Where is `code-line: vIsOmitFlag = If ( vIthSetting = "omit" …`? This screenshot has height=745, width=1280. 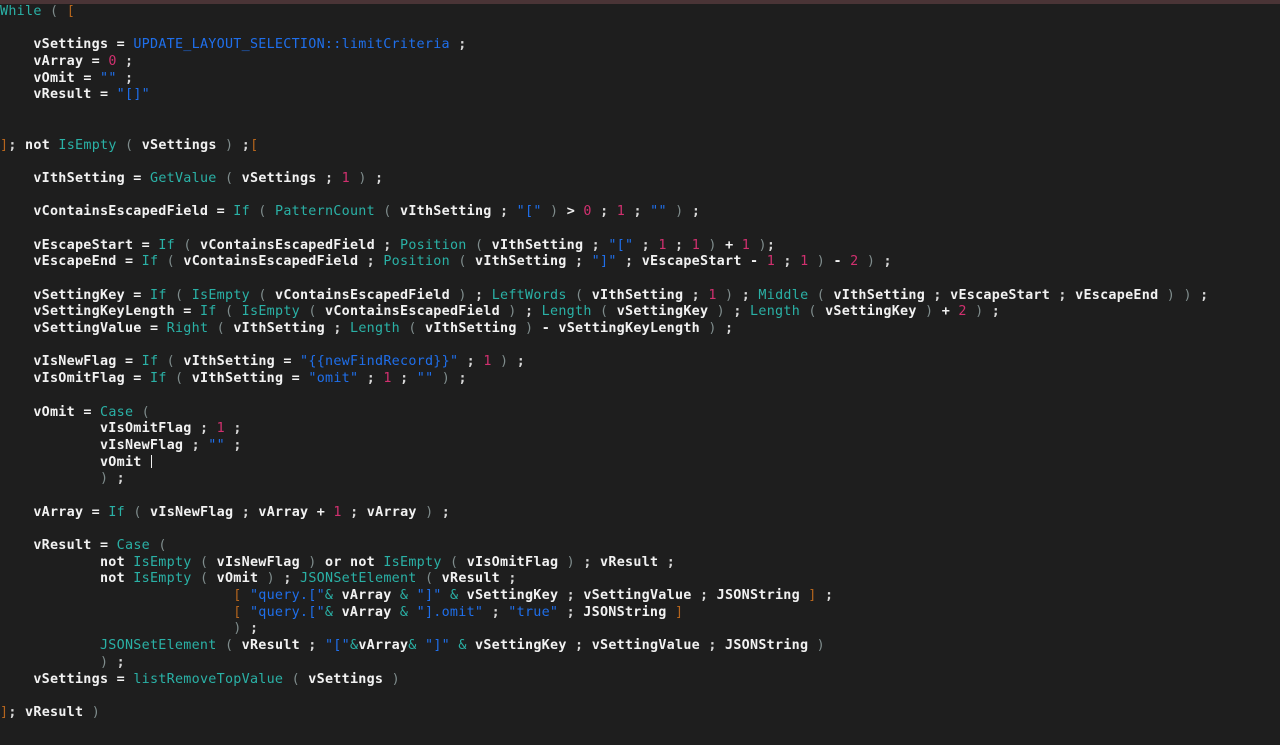 code-line: vIsOmitFlag = If ( vIthSetting = "omit" … is located at coordinates (604, 379).